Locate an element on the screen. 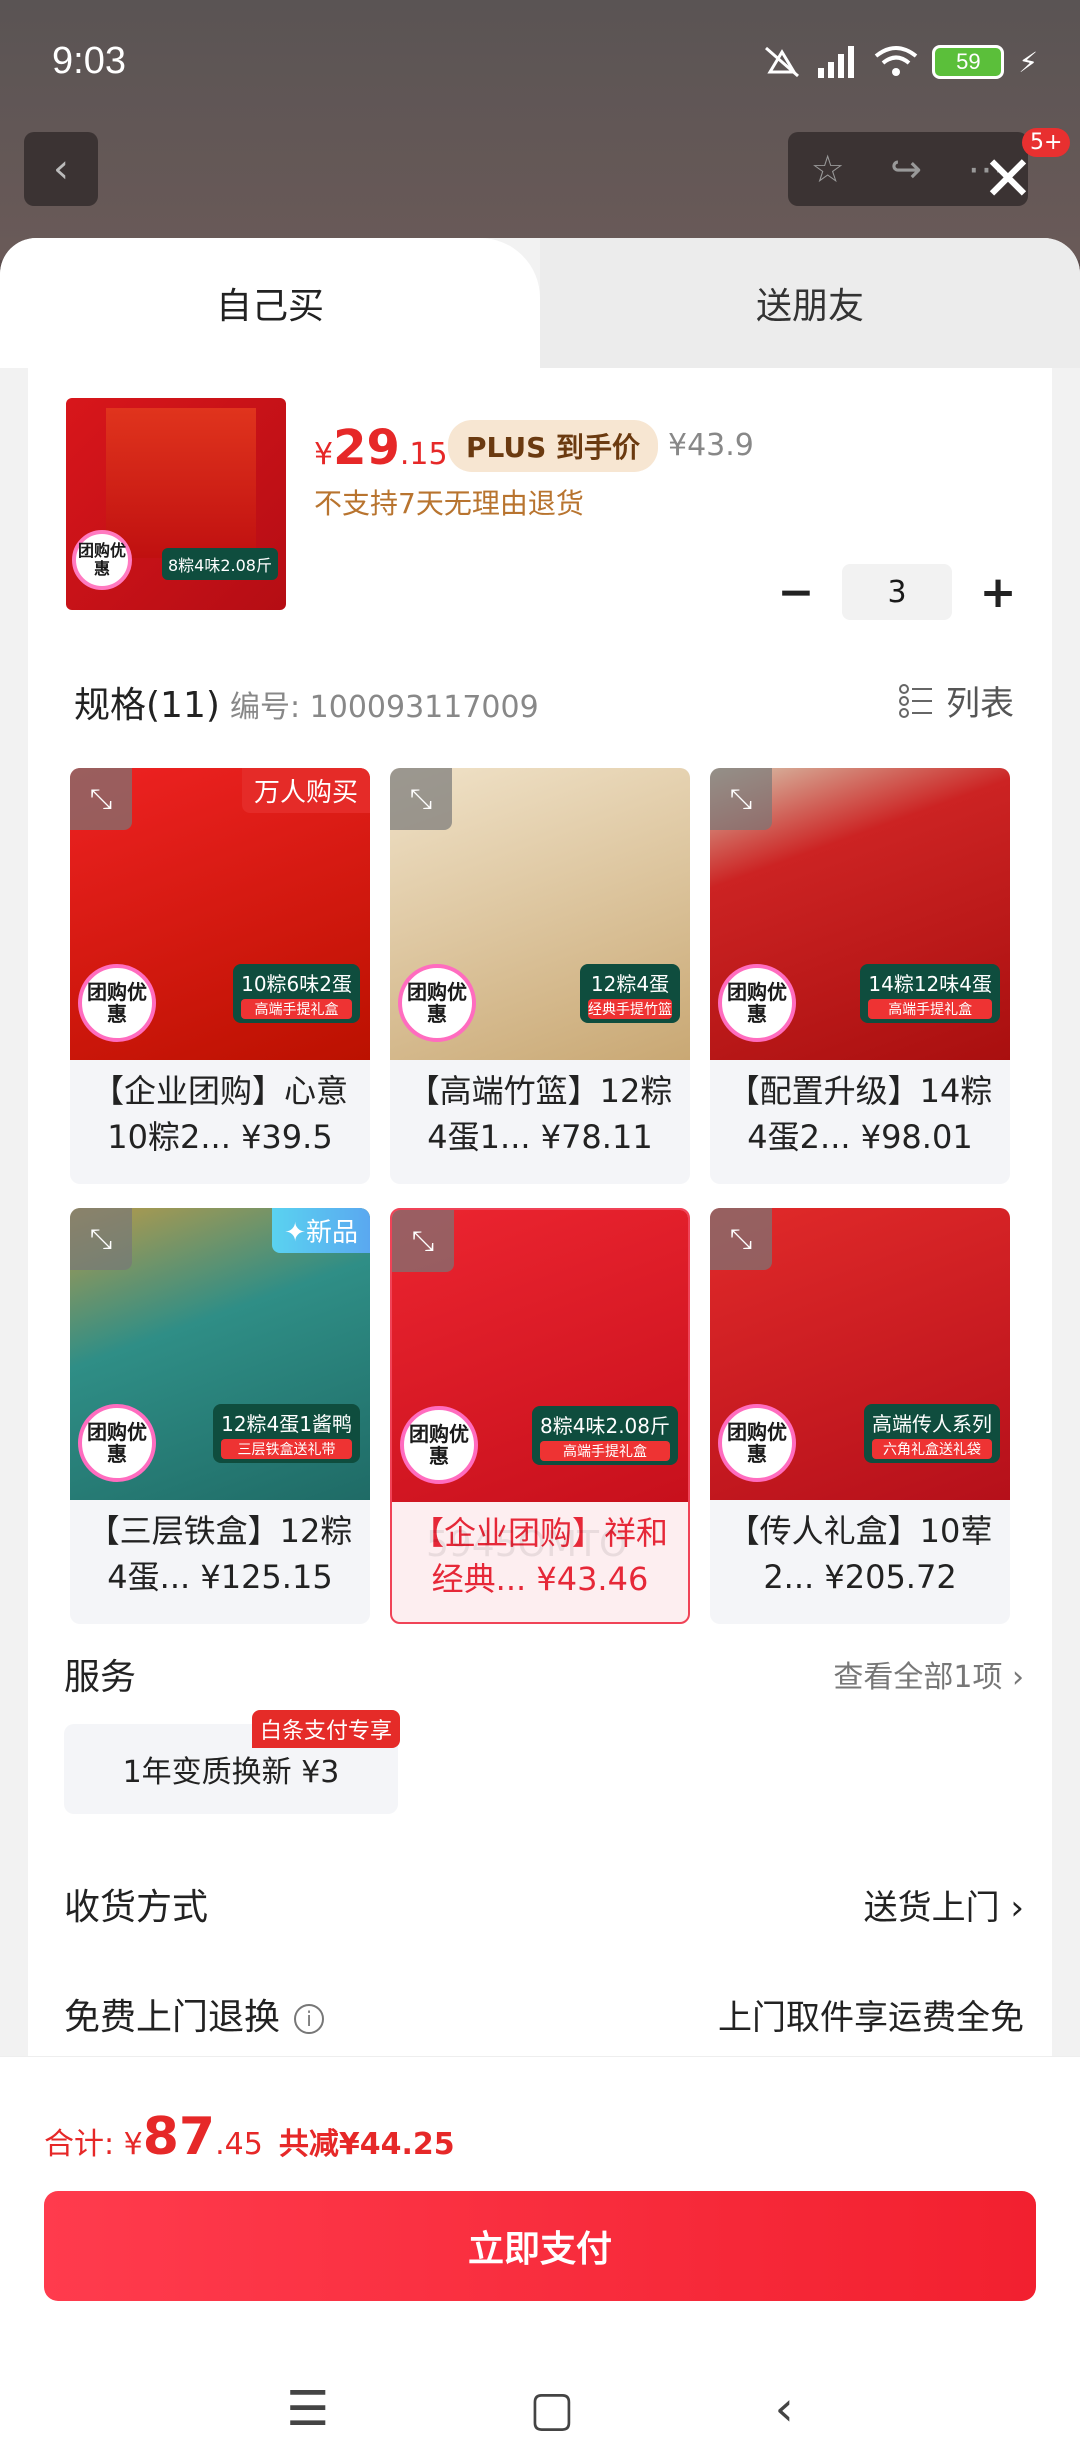  tab-gift-friend: 送朋友 is located at coordinates (810, 303).